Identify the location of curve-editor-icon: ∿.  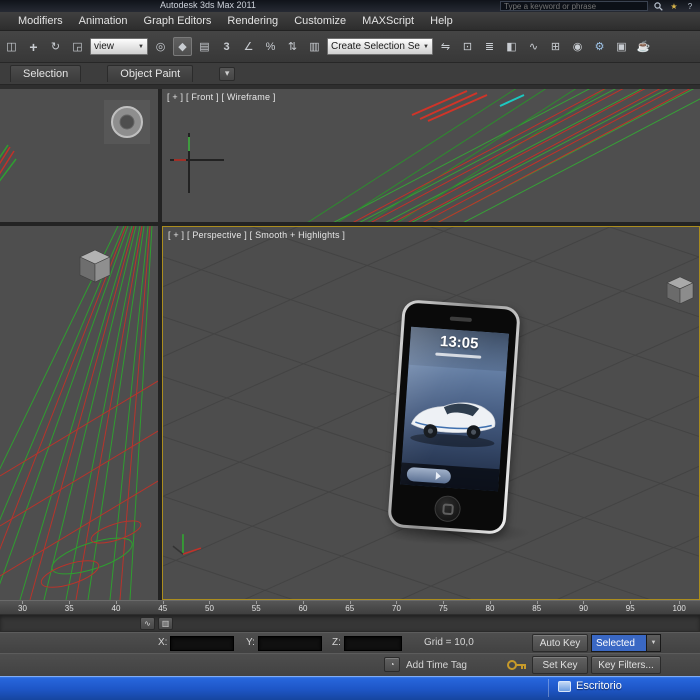
(533, 46).